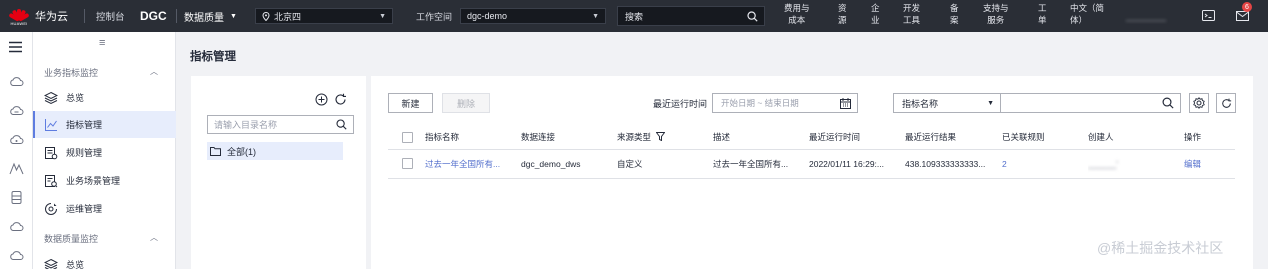 The height and width of the screenshot is (269, 1268). What do you see at coordinates (280, 124) in the screenshot?
I see `catalog-search-input: 请输入目录名称` at bounding box center [280, 124].